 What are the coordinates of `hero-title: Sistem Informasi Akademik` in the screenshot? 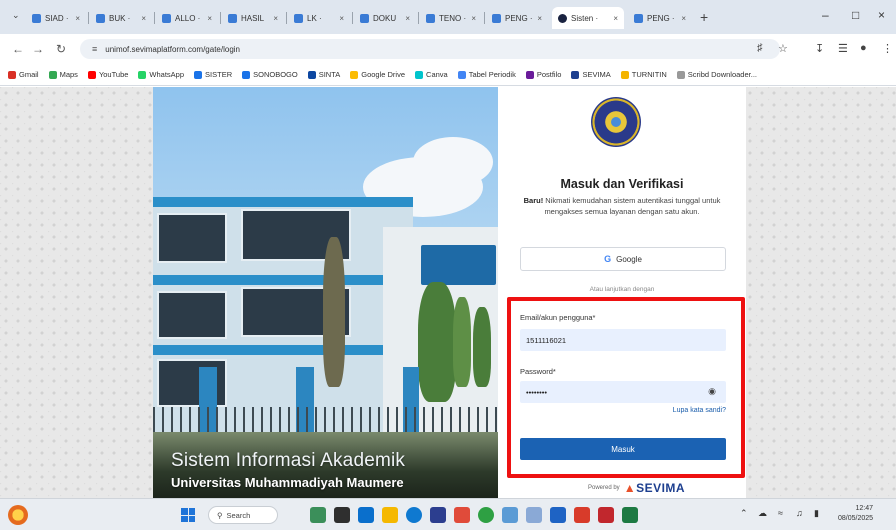 It's located at (288, 460).